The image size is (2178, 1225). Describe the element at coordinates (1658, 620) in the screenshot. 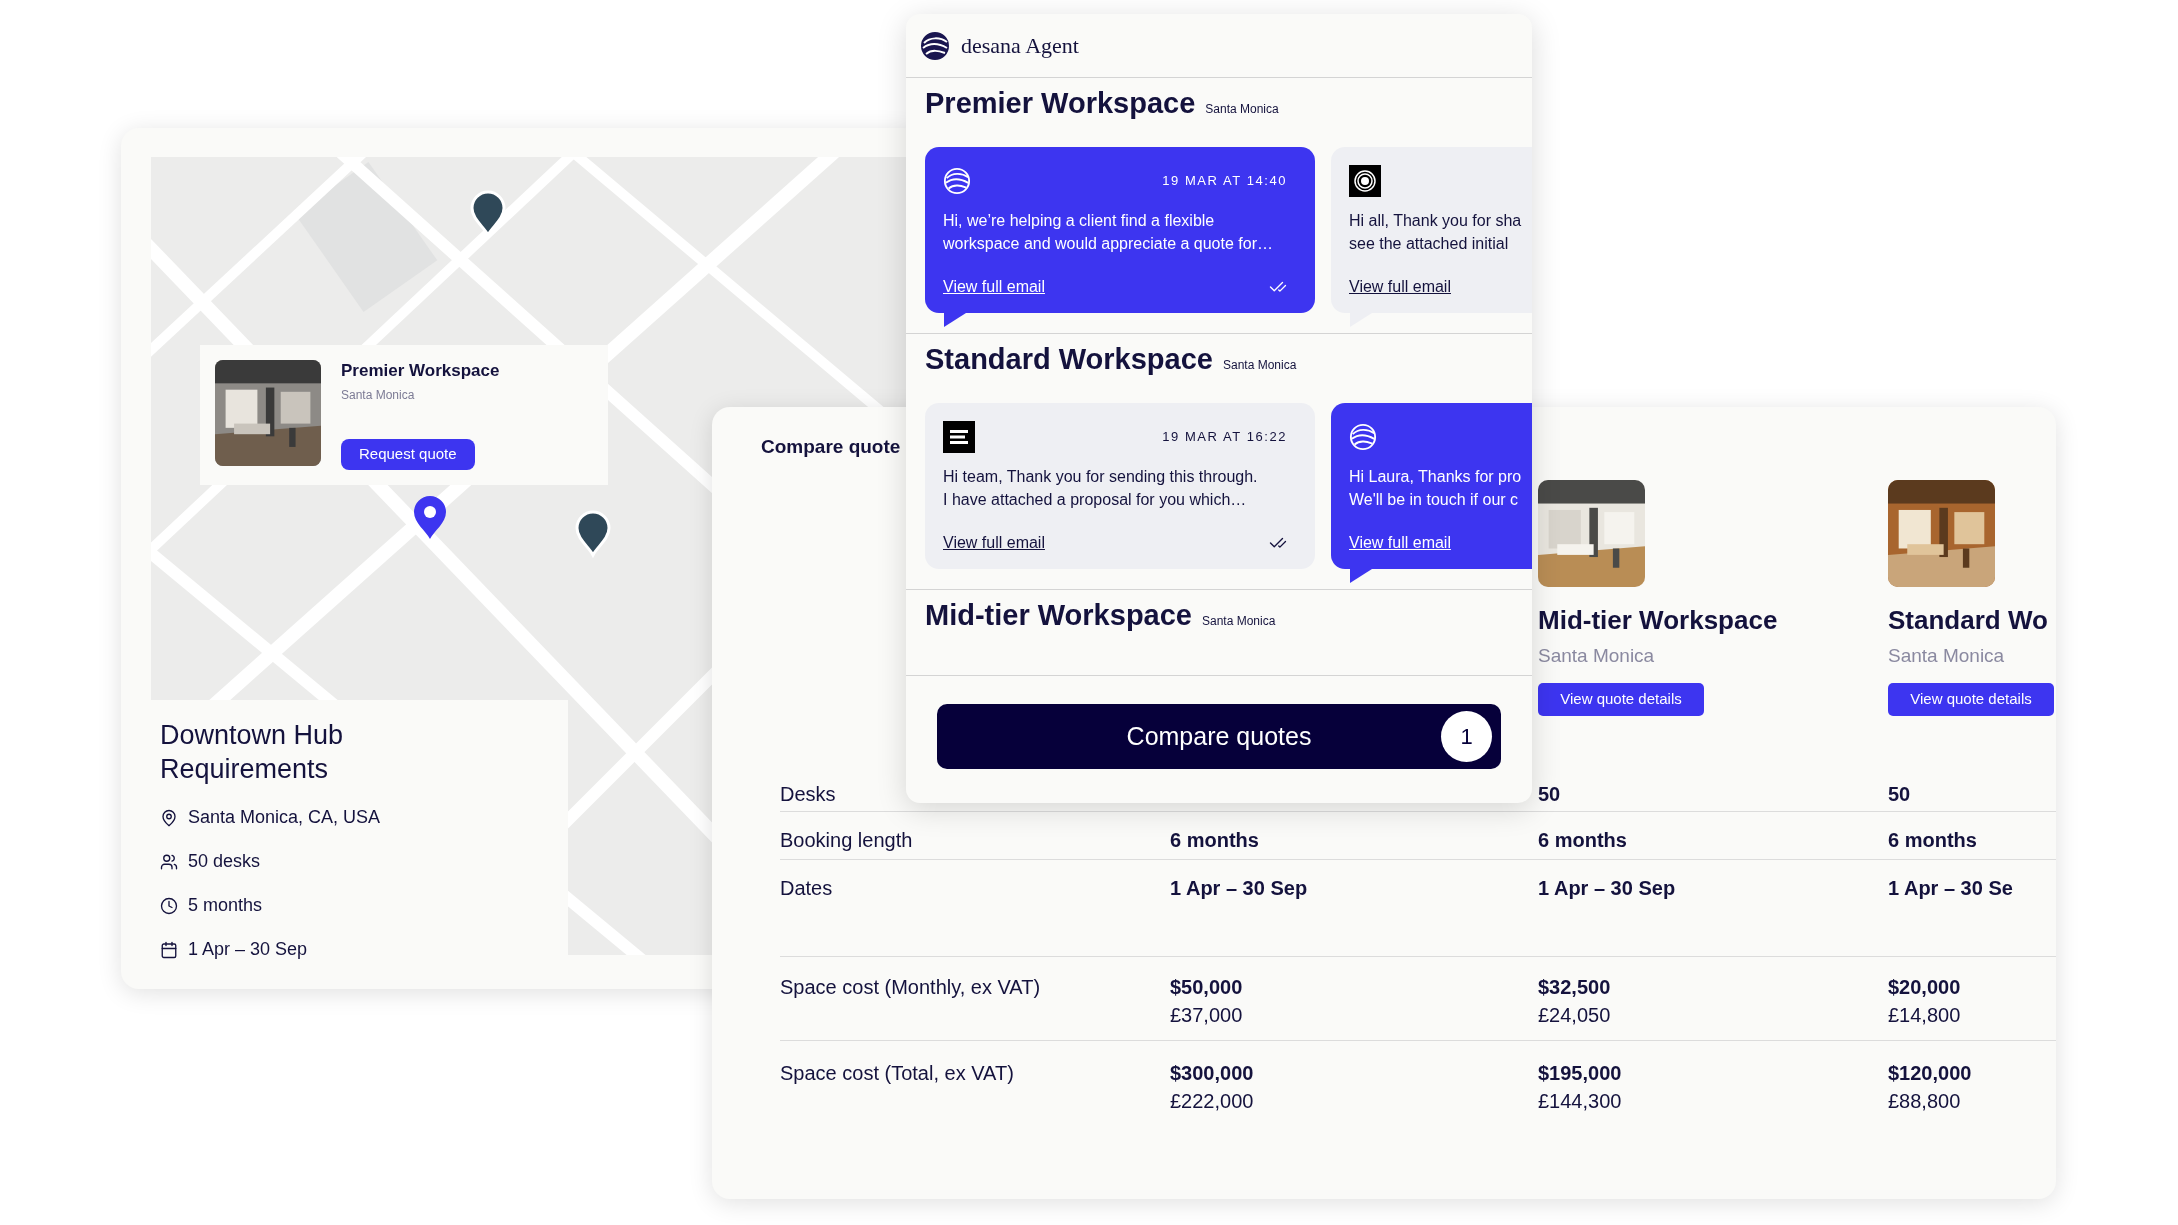

I see `workspace-name: Mid-tier Workspace` at that location.